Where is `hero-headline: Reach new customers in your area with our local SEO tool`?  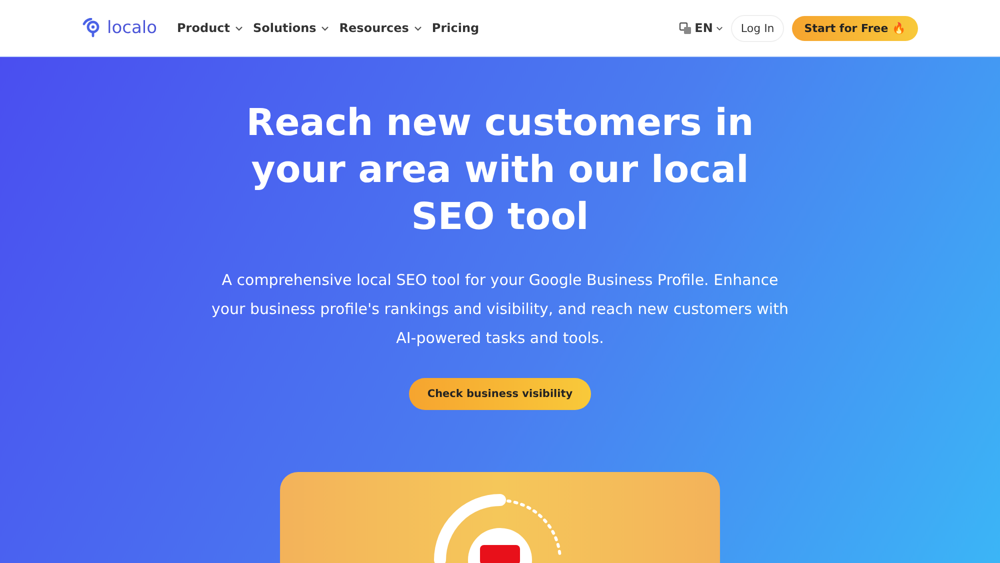 hero-headline: Reach new customers in your area with our local SEO tool is located at coordinates (500, 170).